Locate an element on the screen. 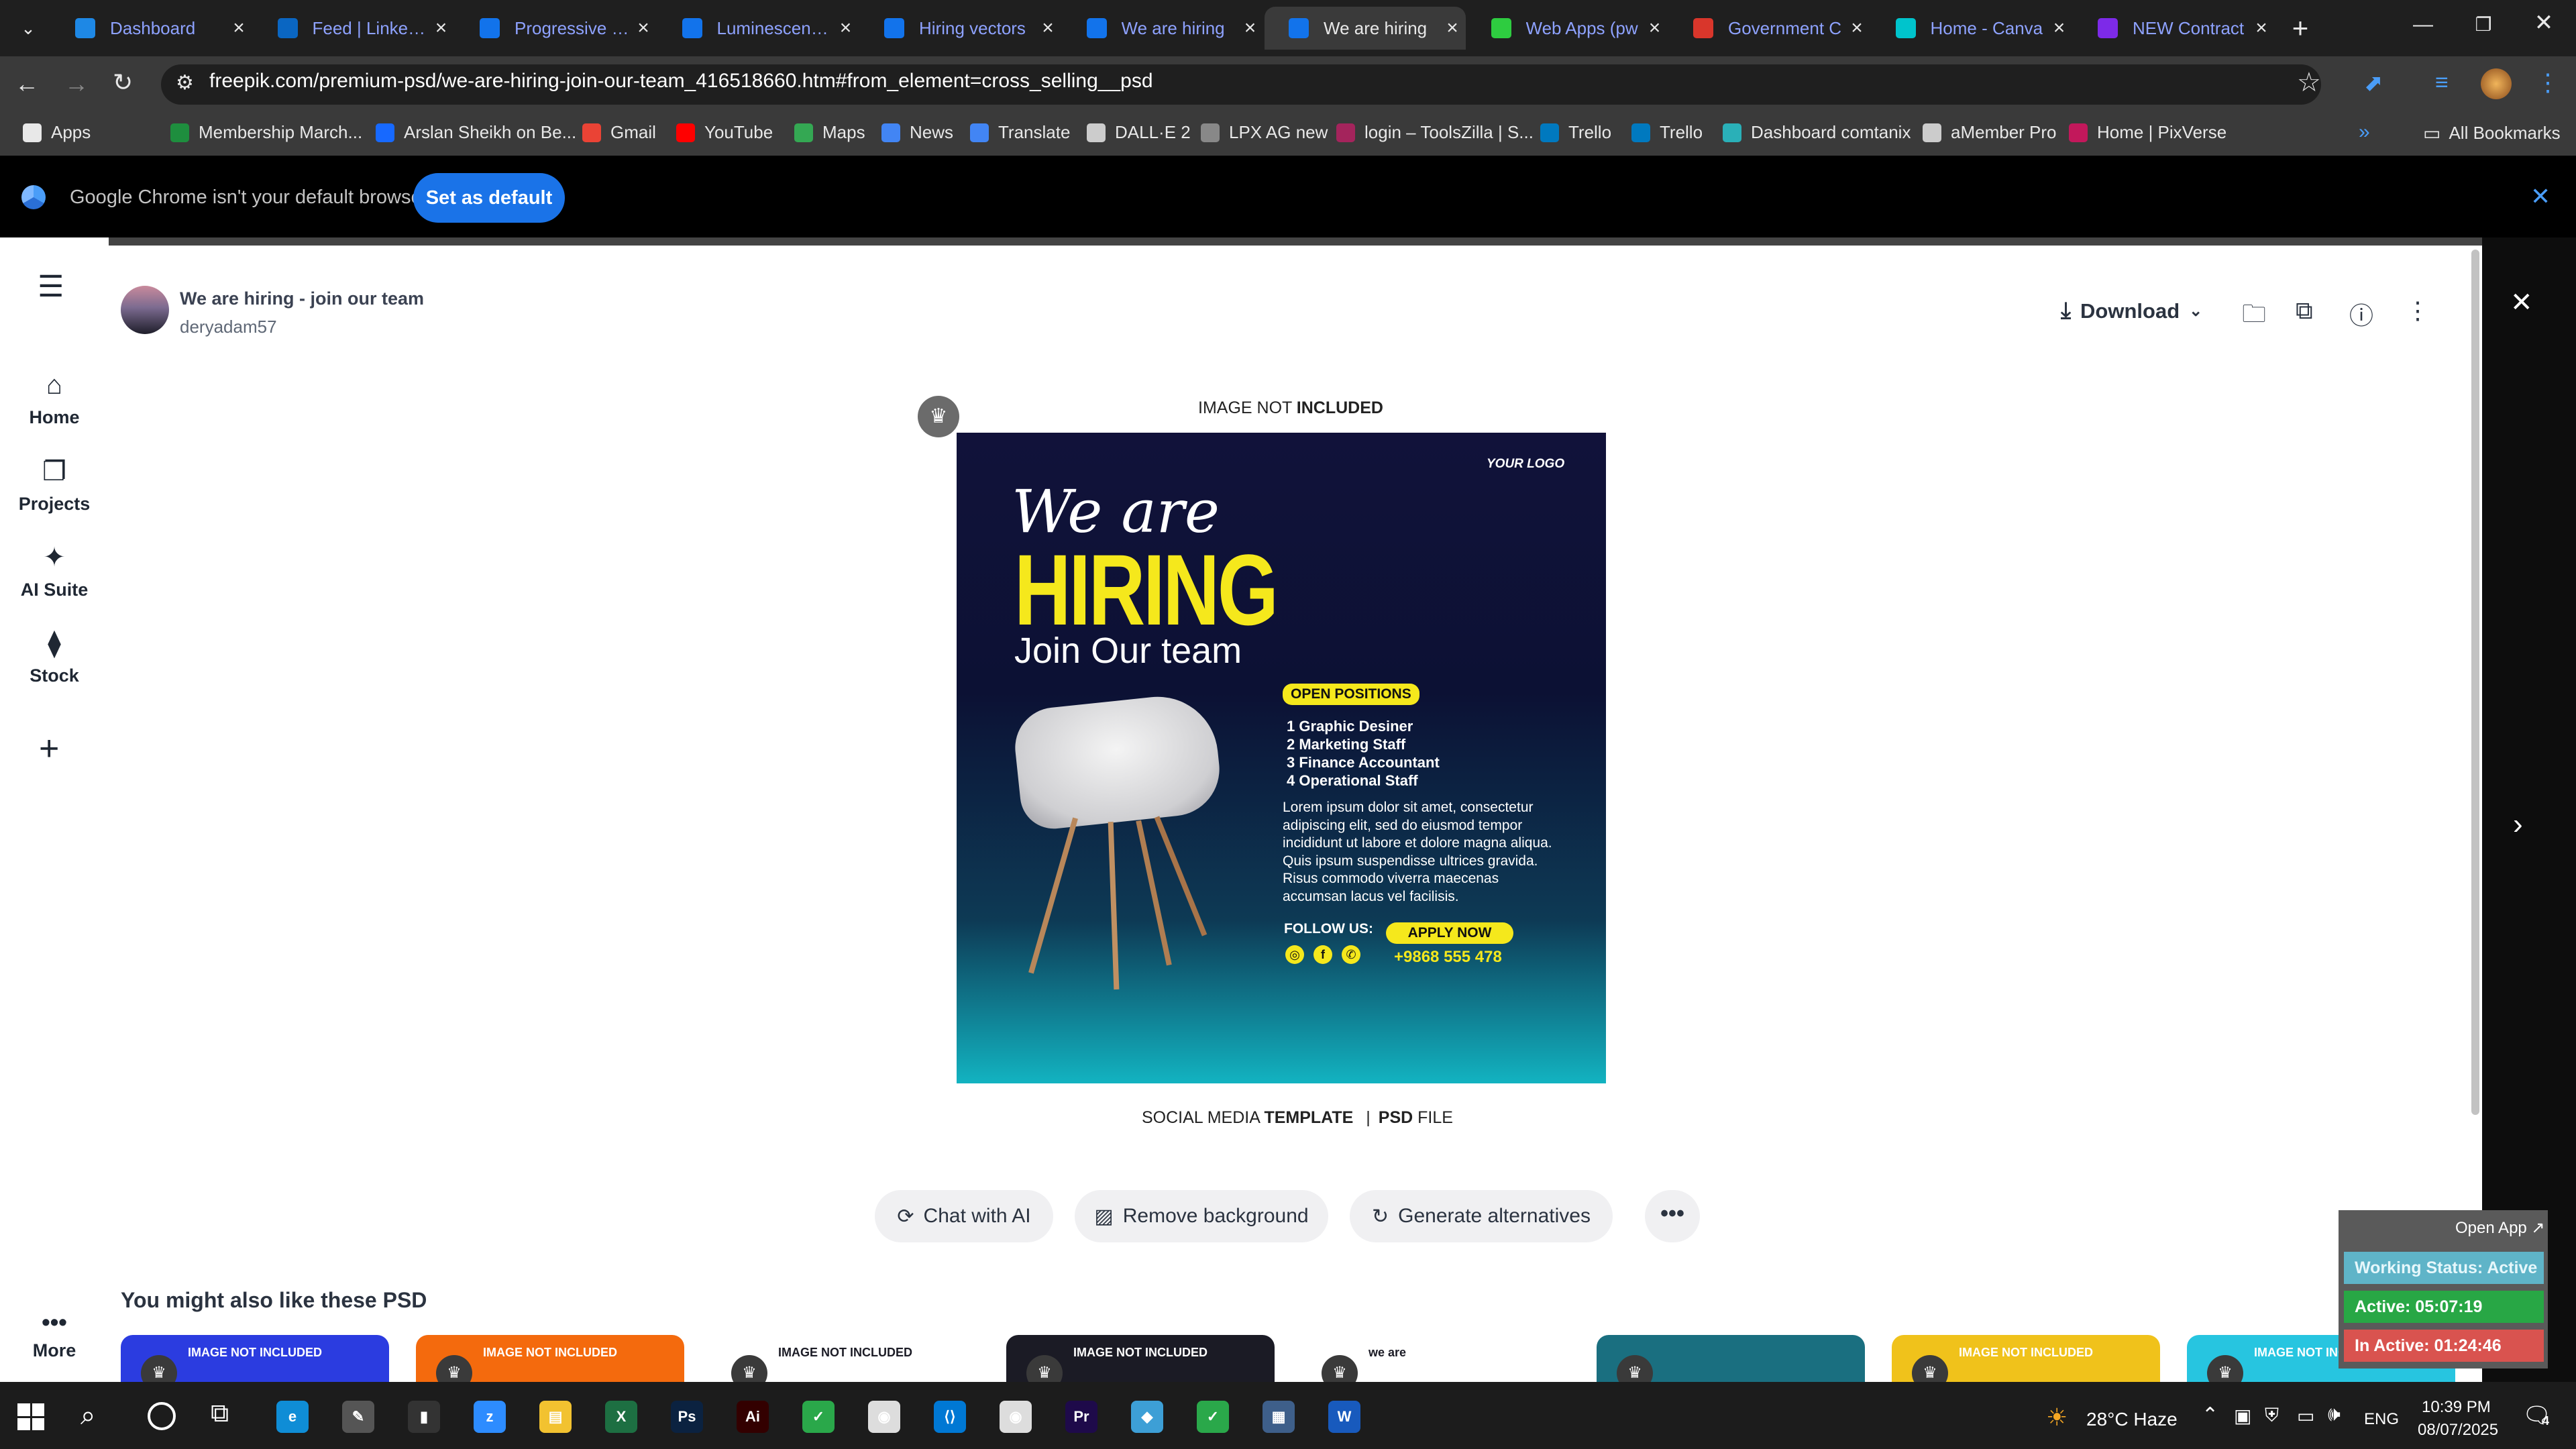 The height and width of the screenshot is (1449, 2576). search-icon: ⌕ is located at coordinates (87, 1416).